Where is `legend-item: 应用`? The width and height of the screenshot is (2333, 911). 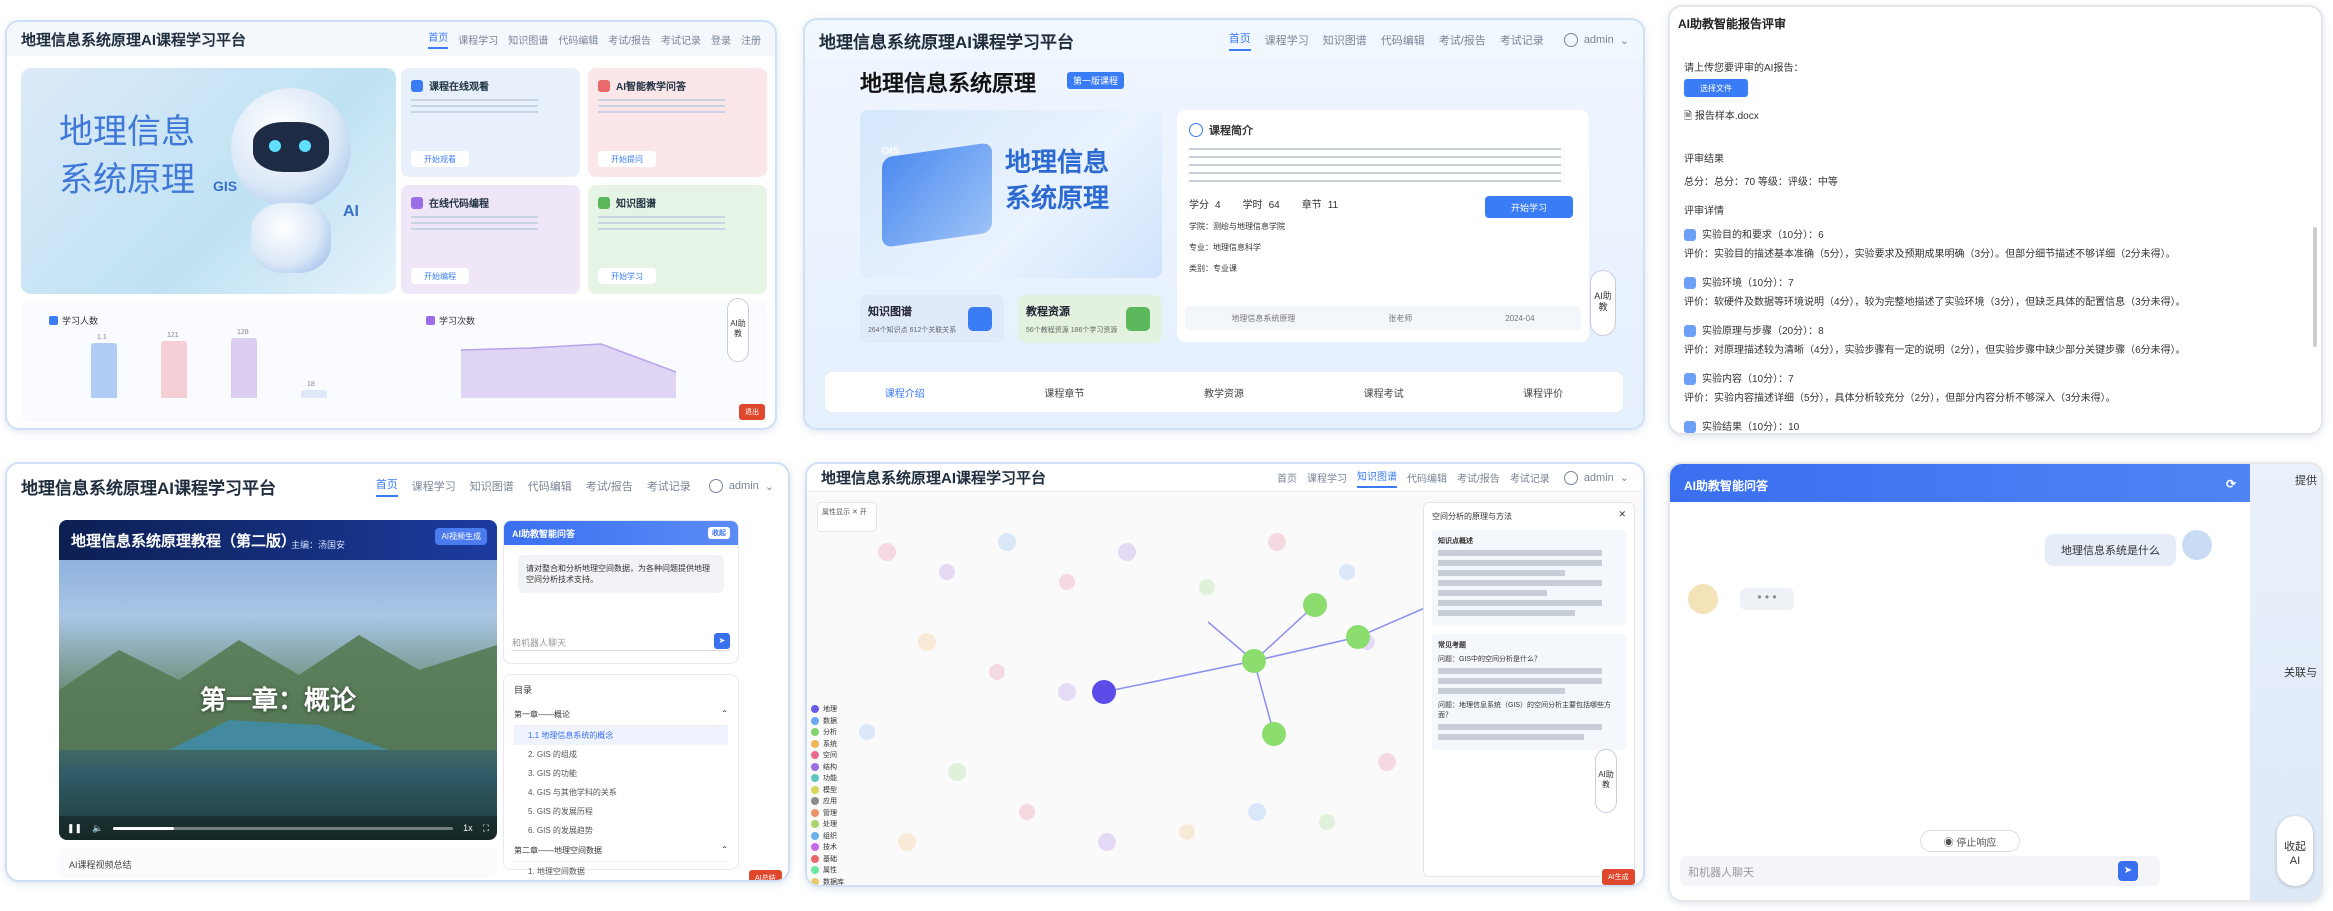
legend-item: 应用 is located at coordinates (831, 802).